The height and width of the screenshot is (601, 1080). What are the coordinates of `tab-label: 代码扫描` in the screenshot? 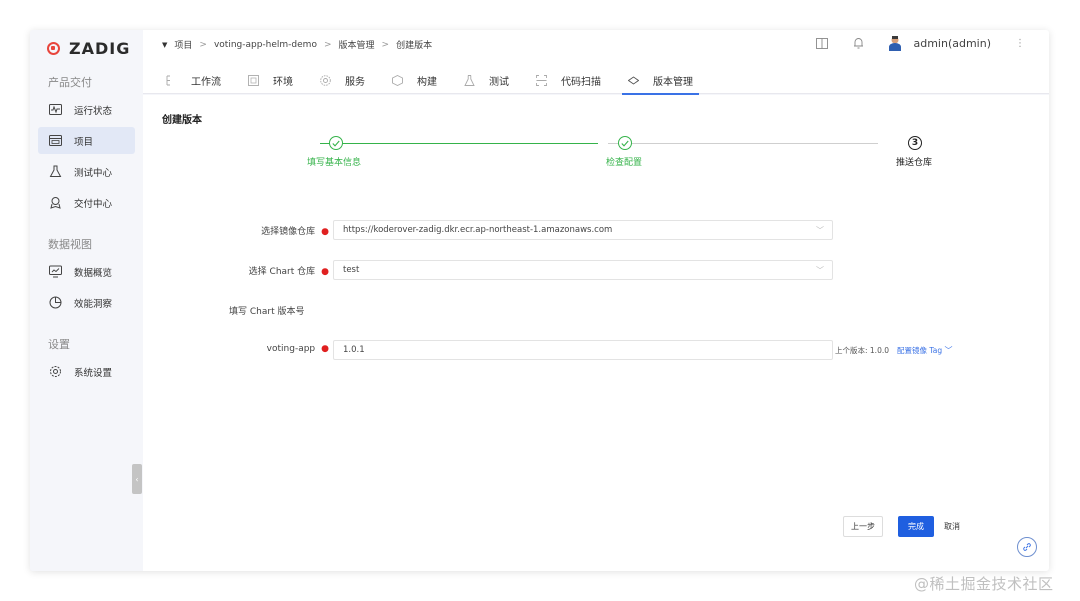 It's located at (581, 82).